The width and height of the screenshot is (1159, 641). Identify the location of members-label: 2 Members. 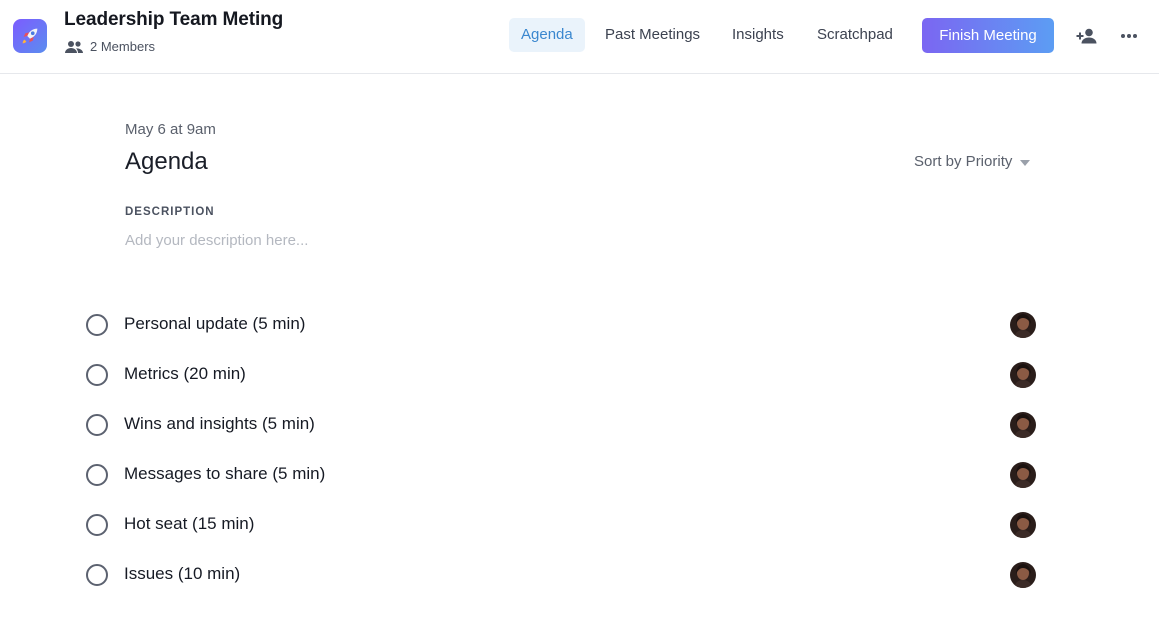
(123, 46).